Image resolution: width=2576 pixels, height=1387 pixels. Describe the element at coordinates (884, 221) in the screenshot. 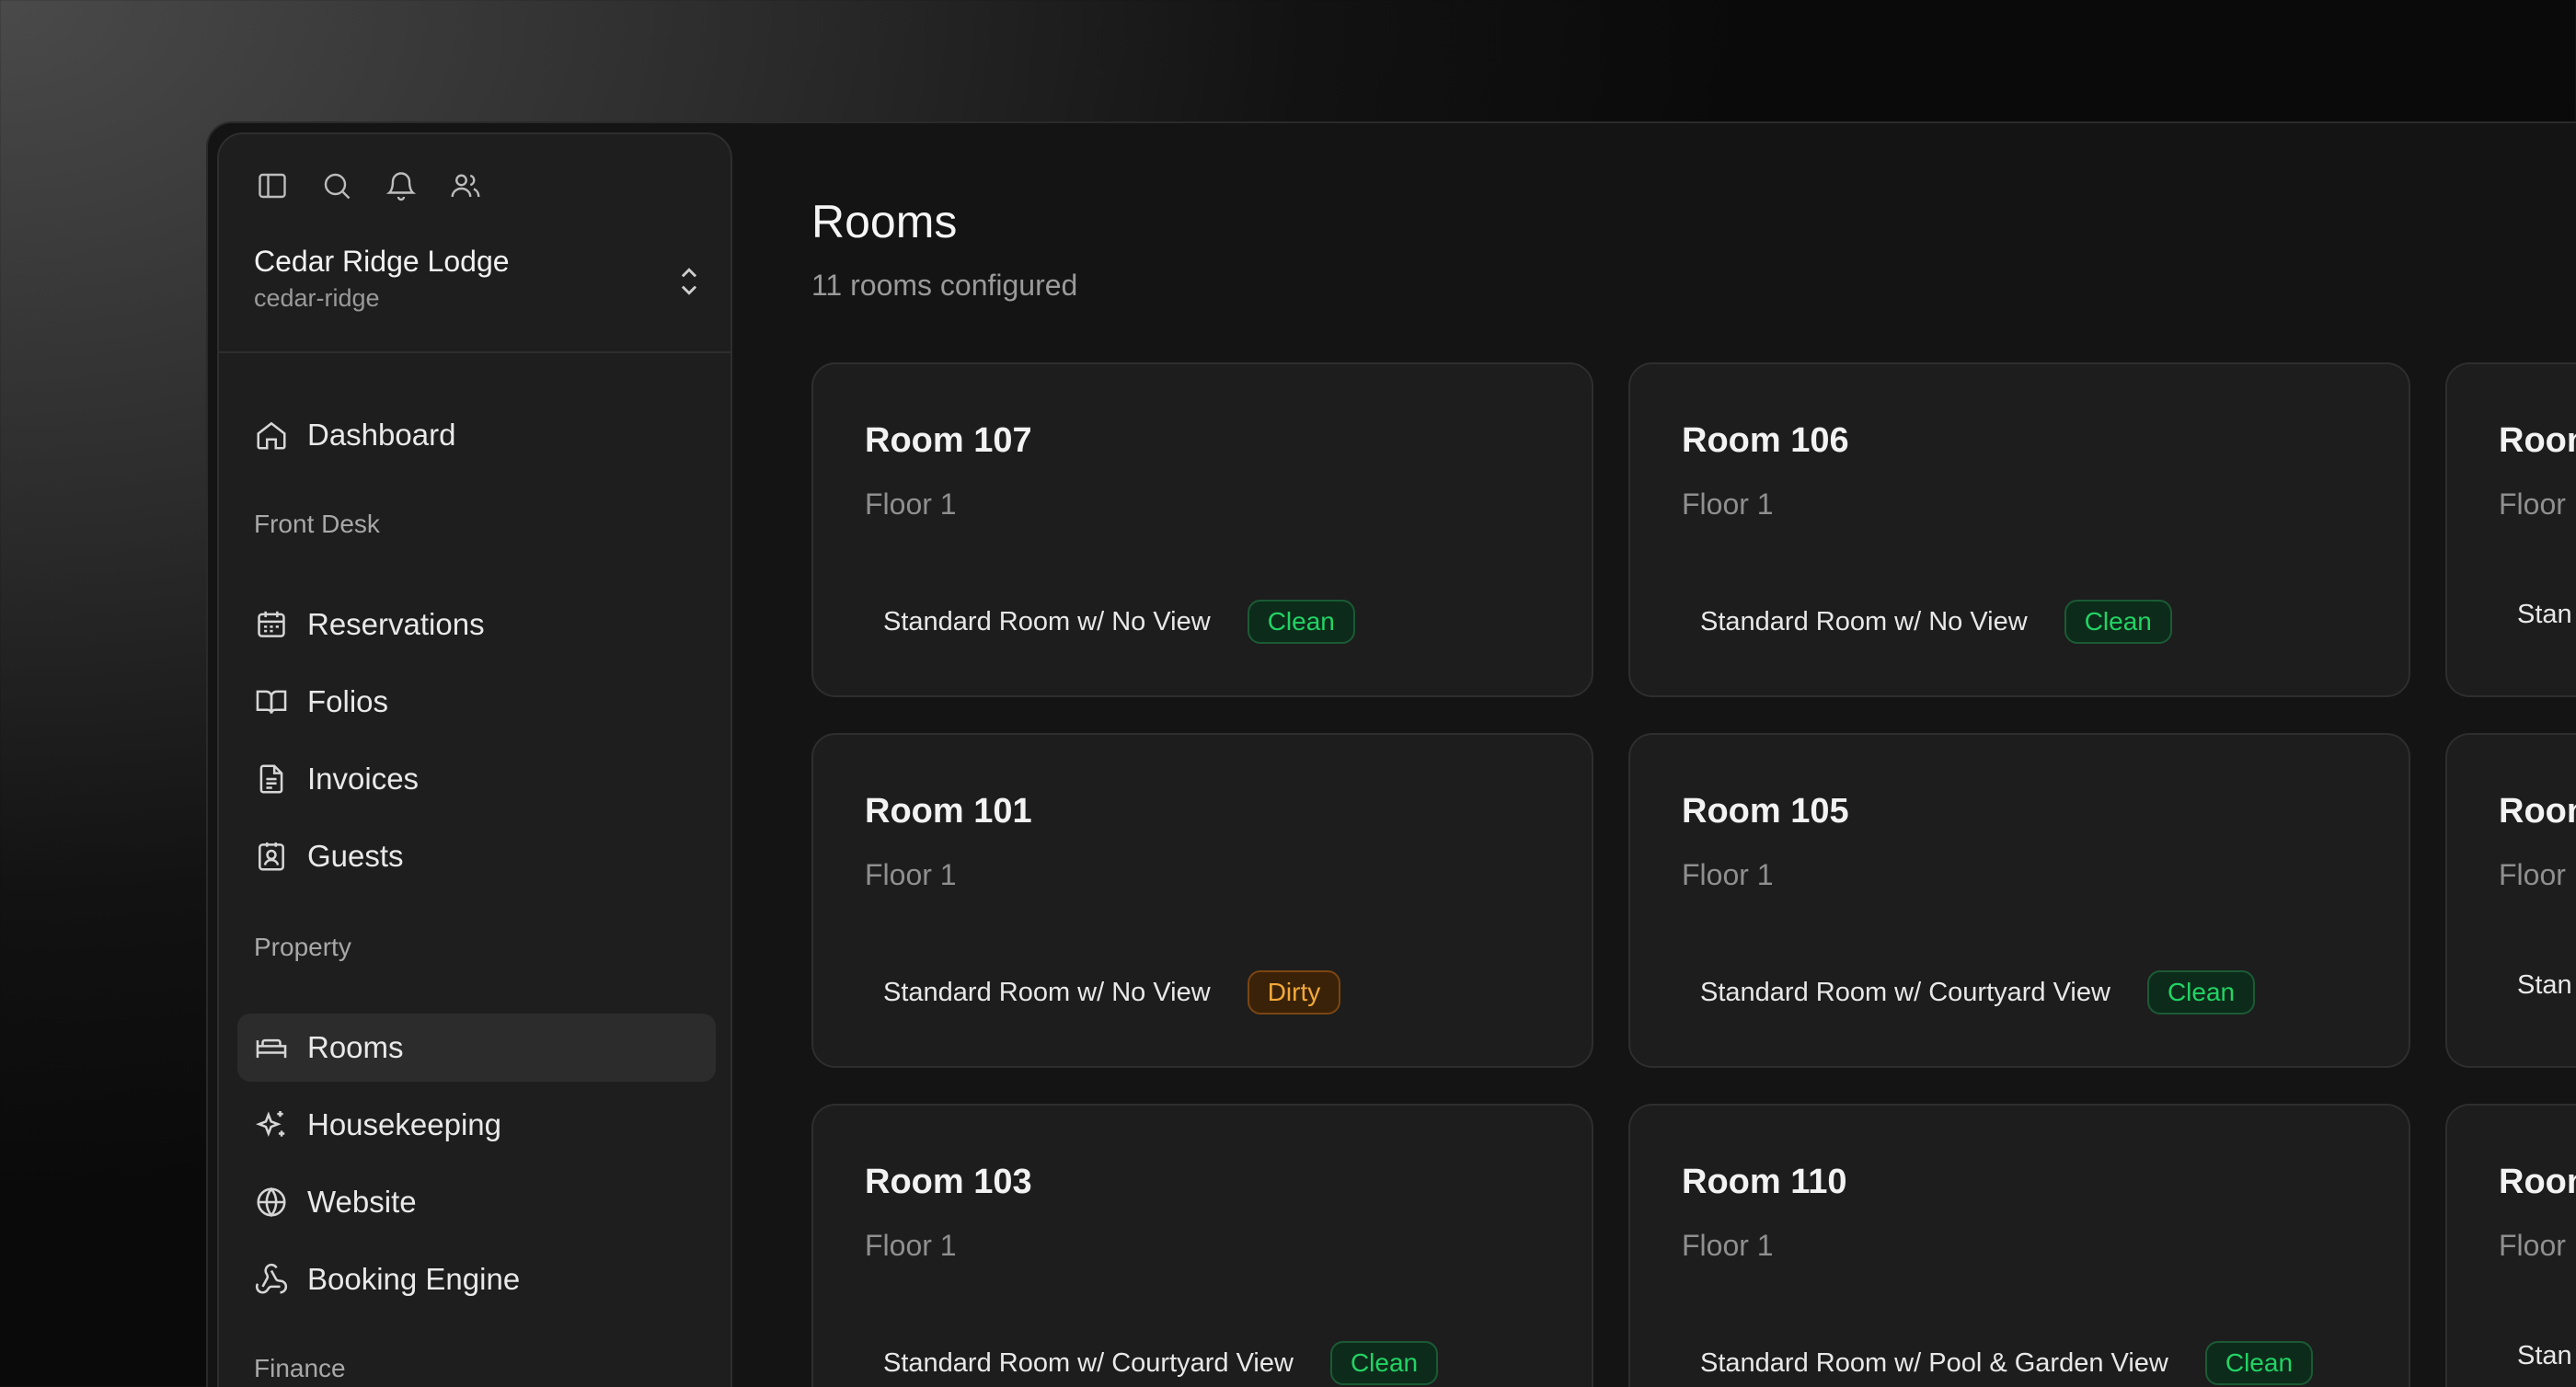

I see `page-title: Rooms` at that location.